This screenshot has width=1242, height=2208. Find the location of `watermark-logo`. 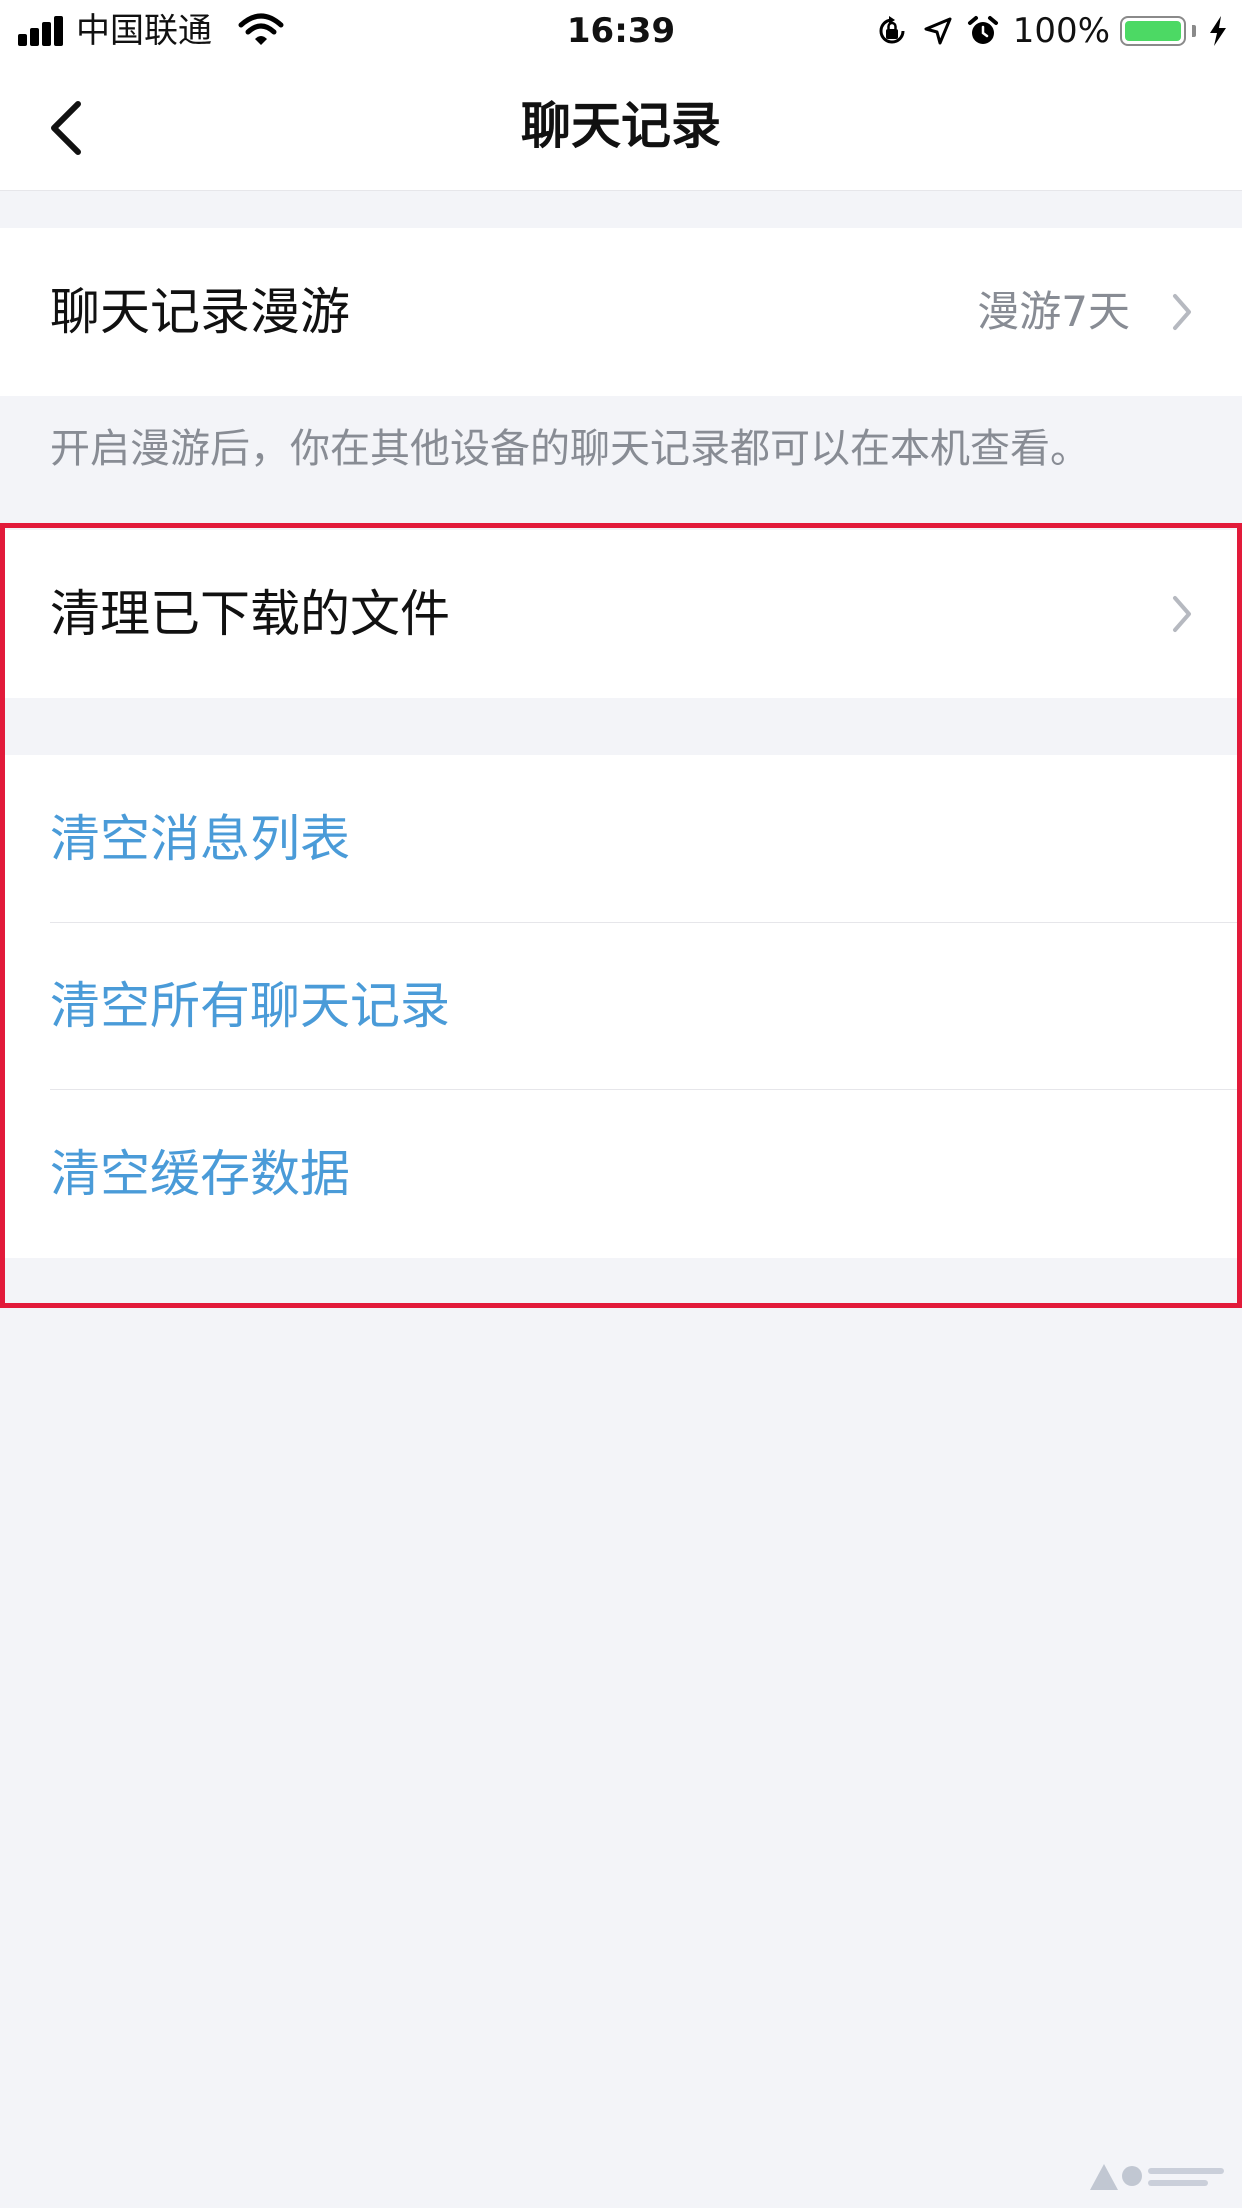

watermark-logo is located at coordinates (1157, 2177).